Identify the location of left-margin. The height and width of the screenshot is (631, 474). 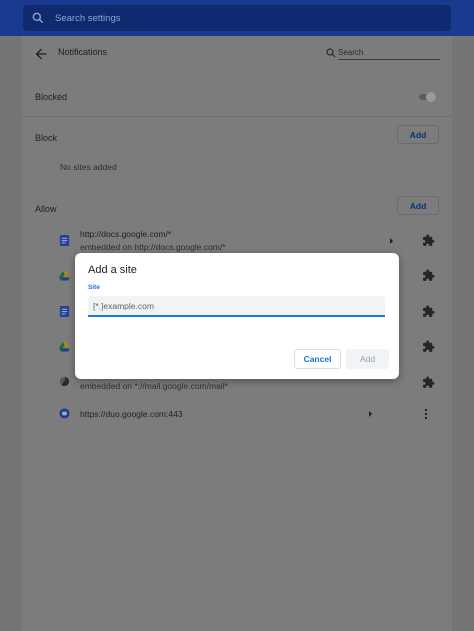
(11, 333).